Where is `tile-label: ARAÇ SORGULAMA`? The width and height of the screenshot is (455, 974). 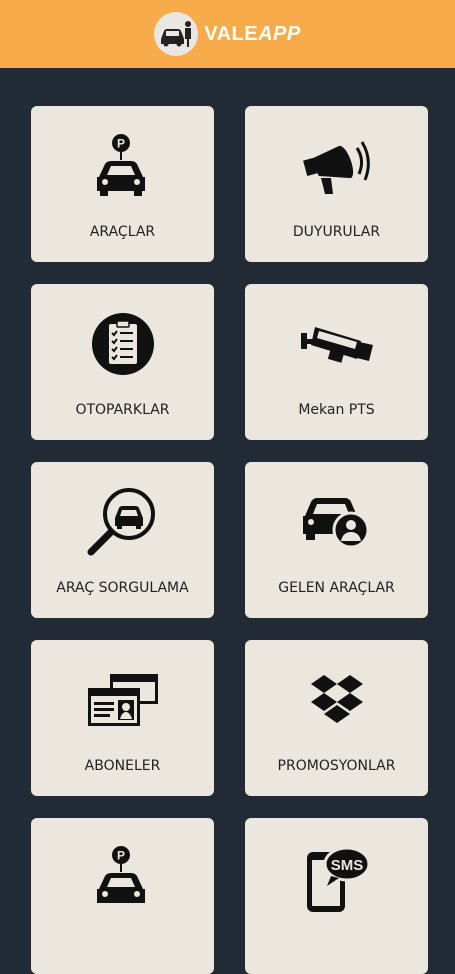 tile-label: ARAÇ SORGULAMA is located at coordinates (122, 588).